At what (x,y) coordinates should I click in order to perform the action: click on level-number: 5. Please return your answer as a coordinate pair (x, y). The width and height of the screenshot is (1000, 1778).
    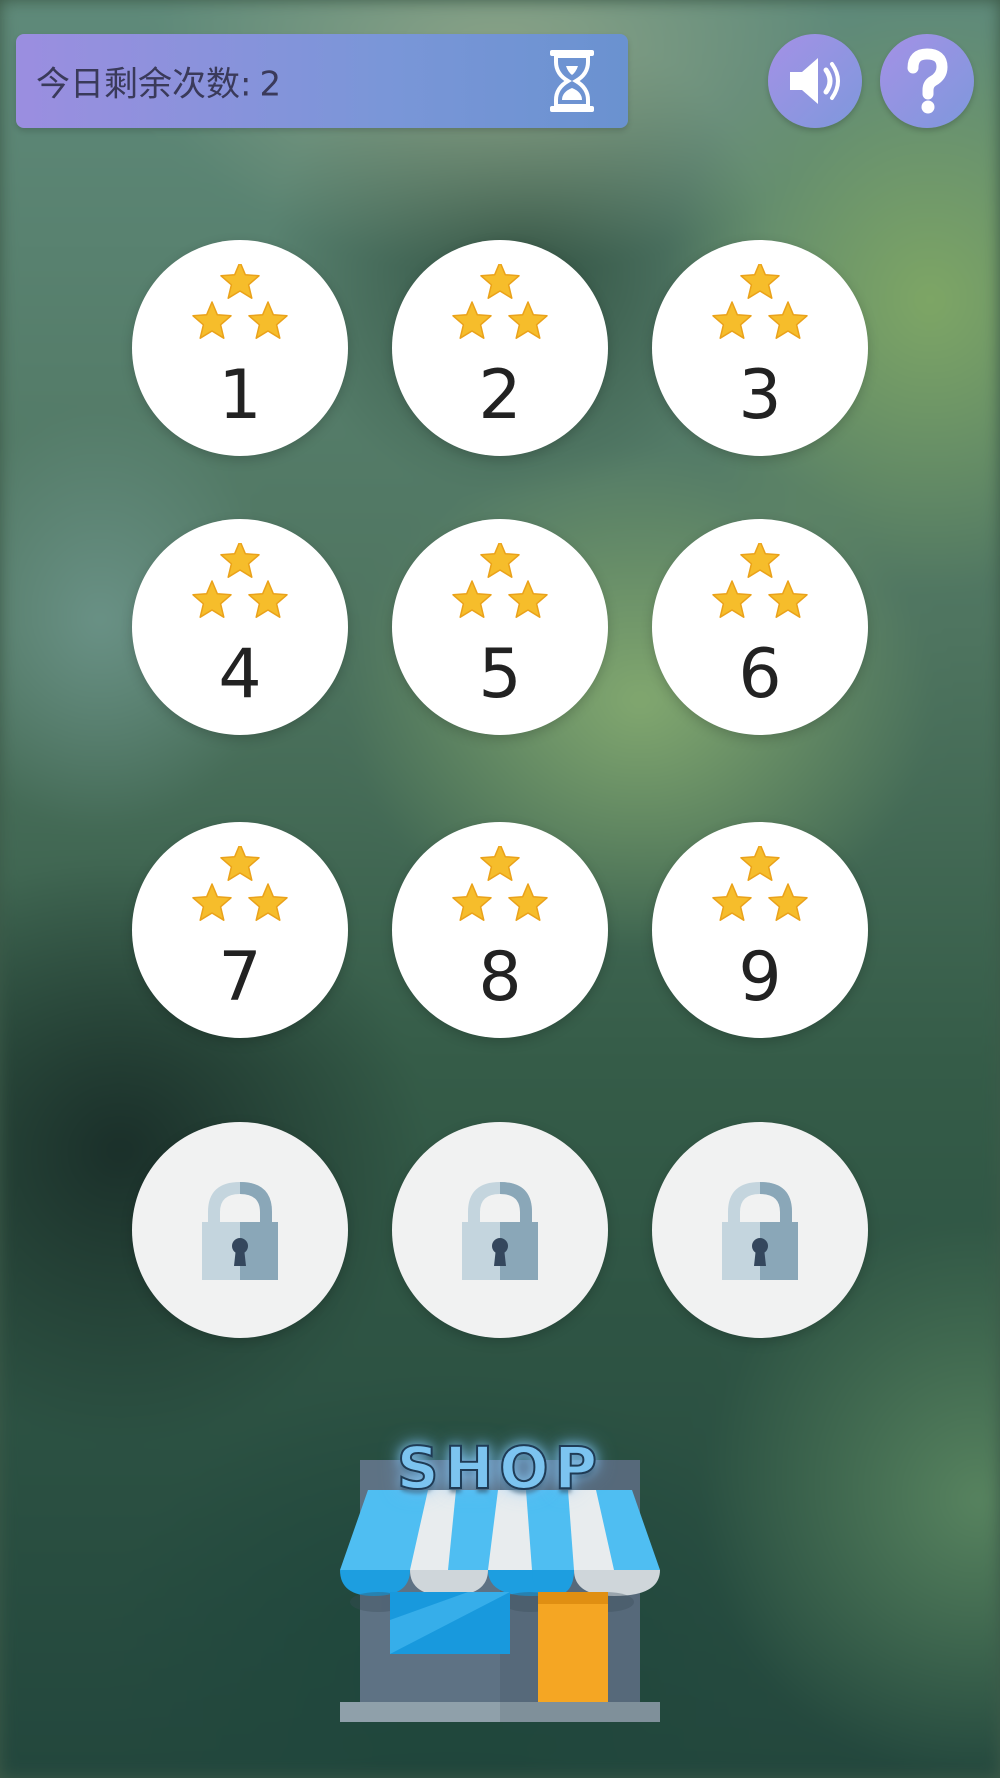
    Looking at the image, I should click on (500, 674).